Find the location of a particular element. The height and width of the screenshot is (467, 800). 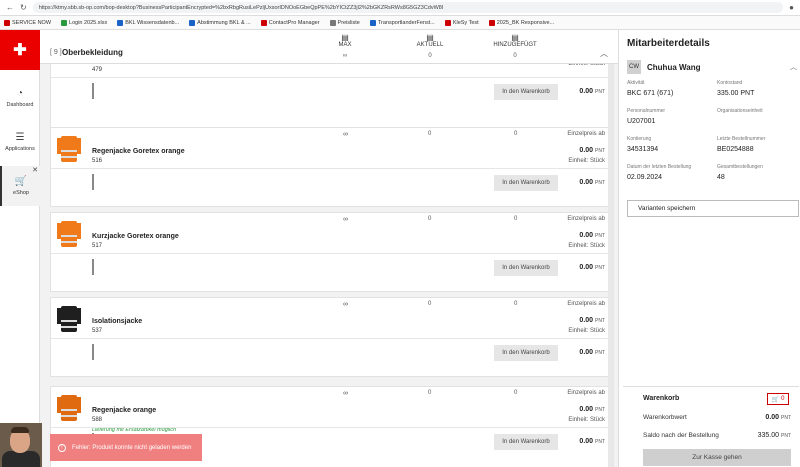

cart-icon: 🛒 is located at coordinates (775, 399).